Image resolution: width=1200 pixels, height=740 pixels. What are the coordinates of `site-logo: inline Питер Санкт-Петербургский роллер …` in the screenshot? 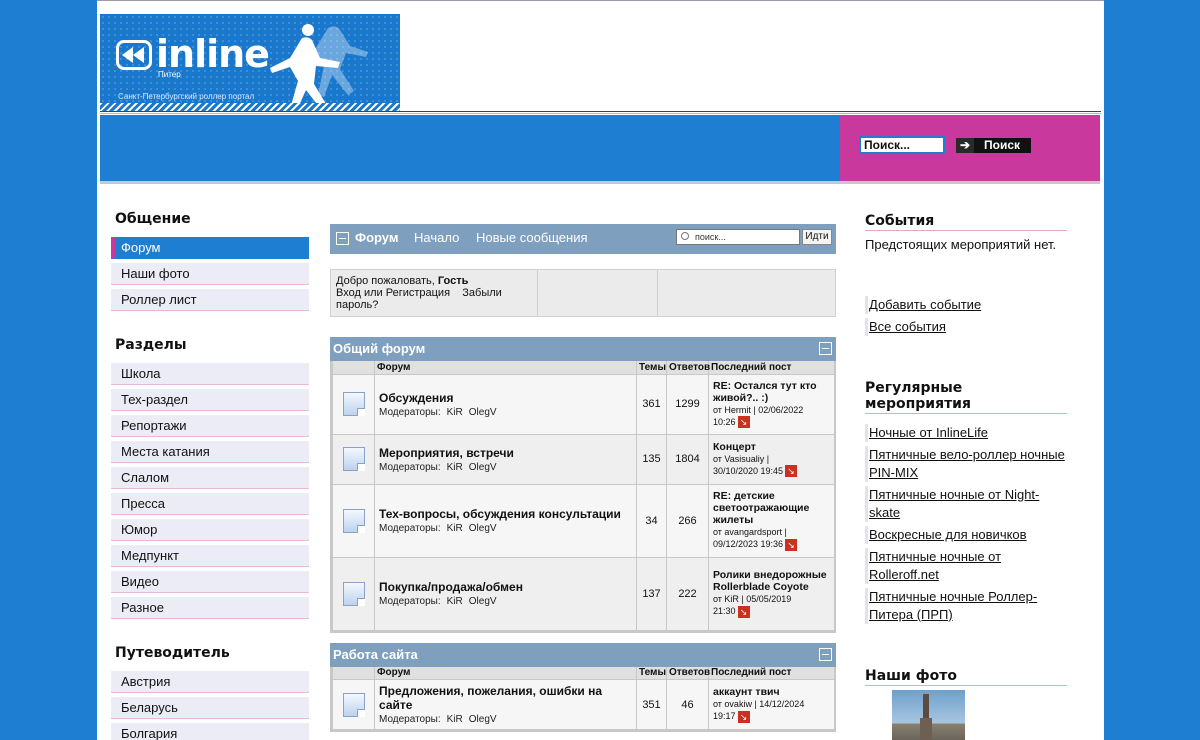 It's located at (250, 62).